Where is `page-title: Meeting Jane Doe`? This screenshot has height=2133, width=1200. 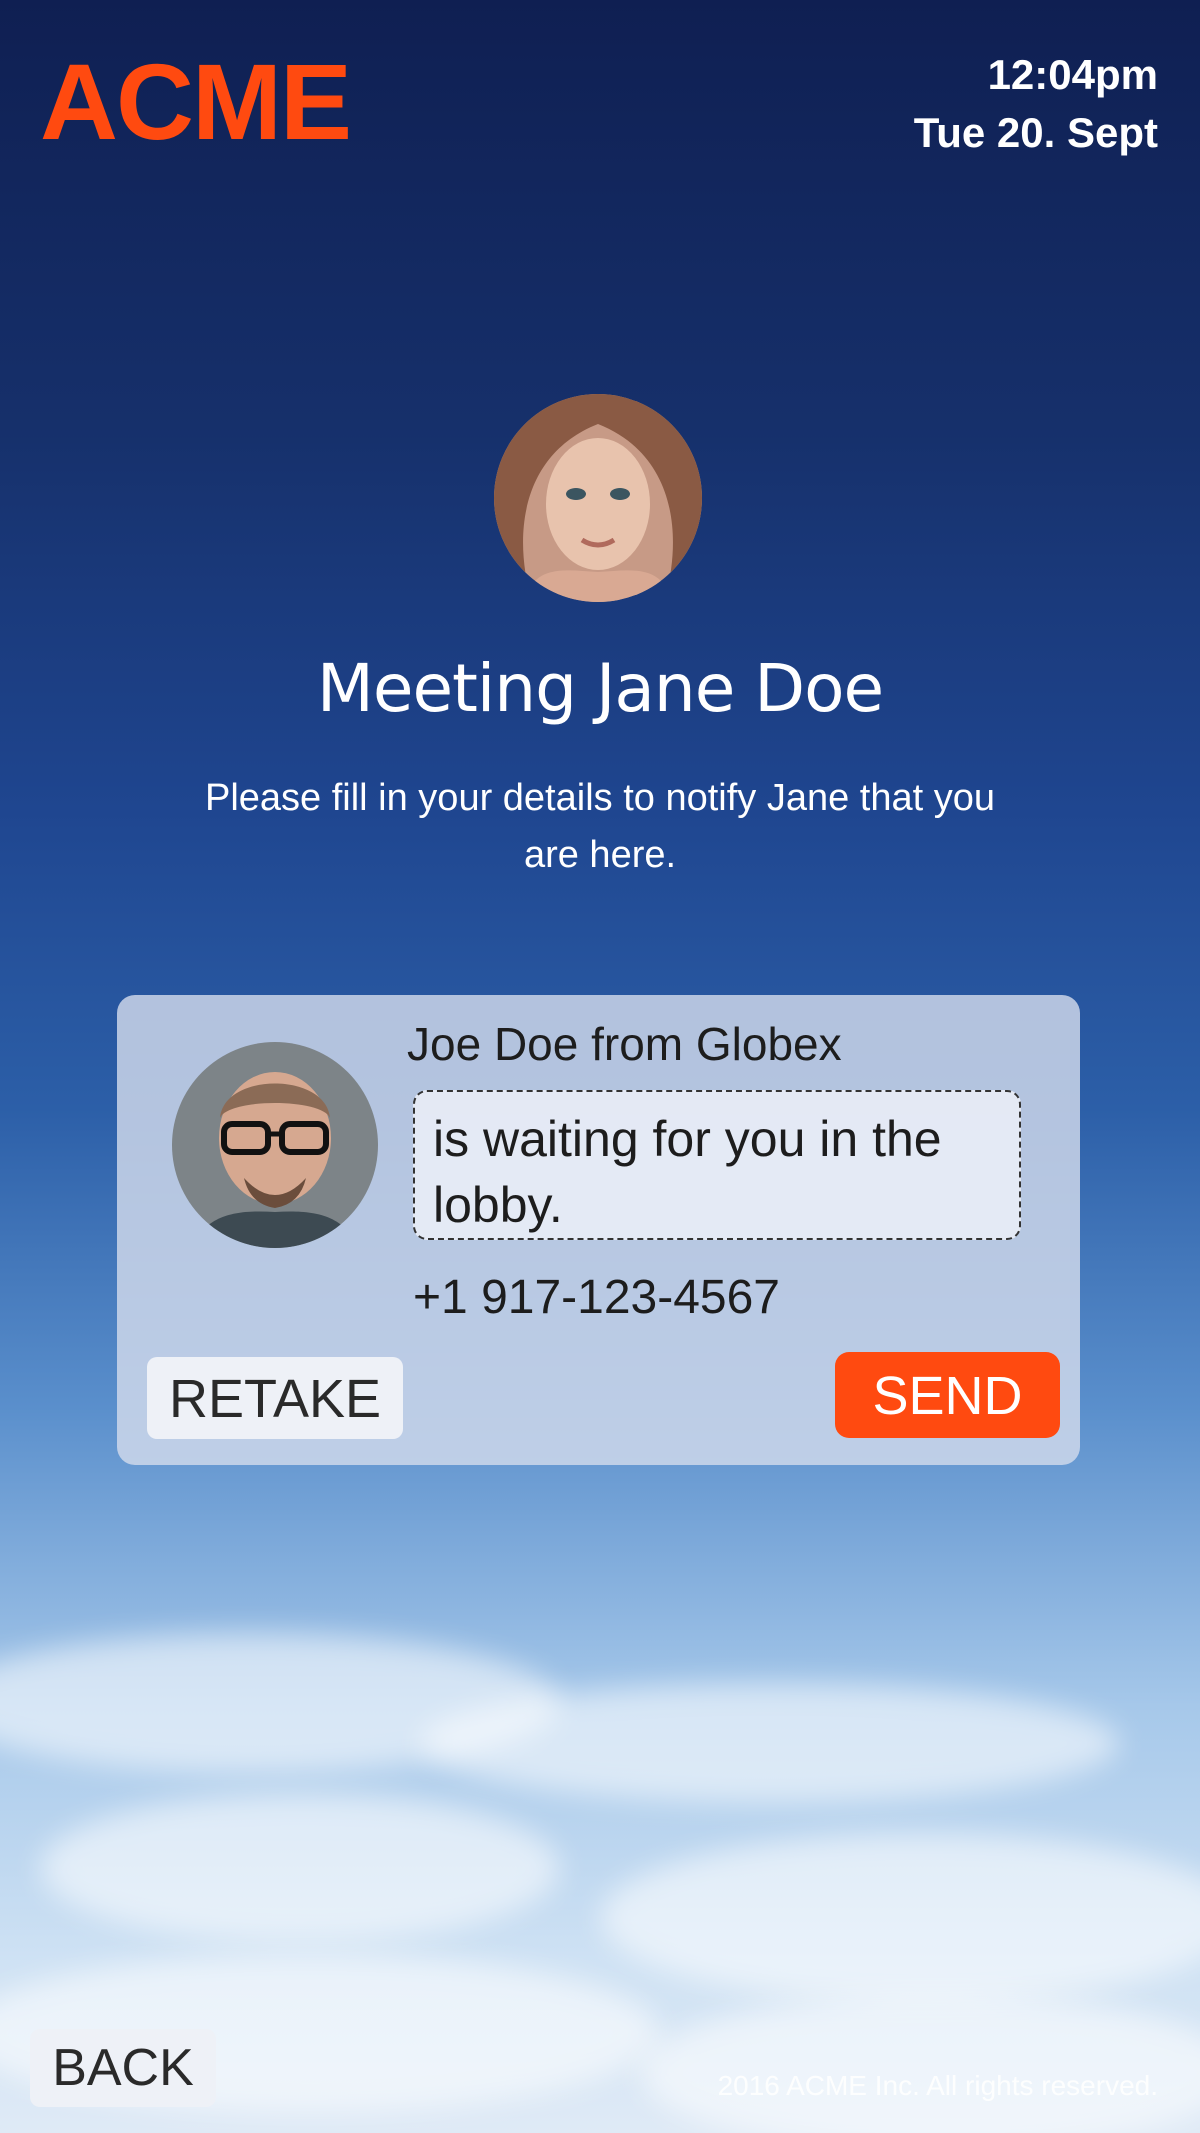 page-title: Meeting Jane Doe is located at coordinates (600, 688).